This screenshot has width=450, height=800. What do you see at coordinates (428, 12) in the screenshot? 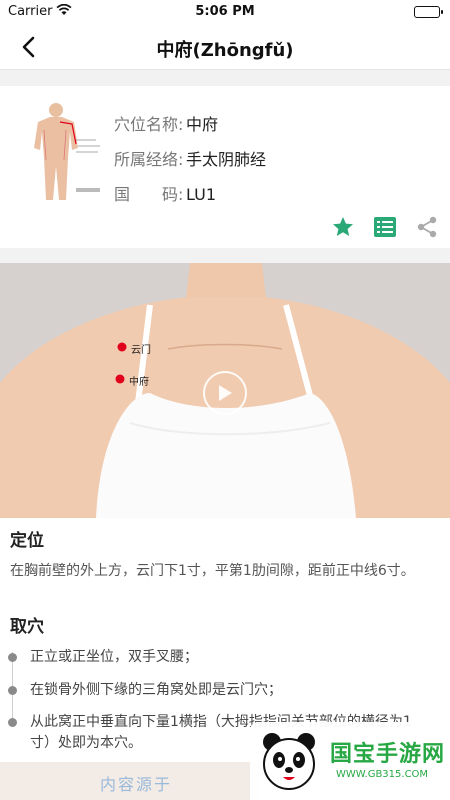
I see `battery-icon` at bounding box center [428, 12].